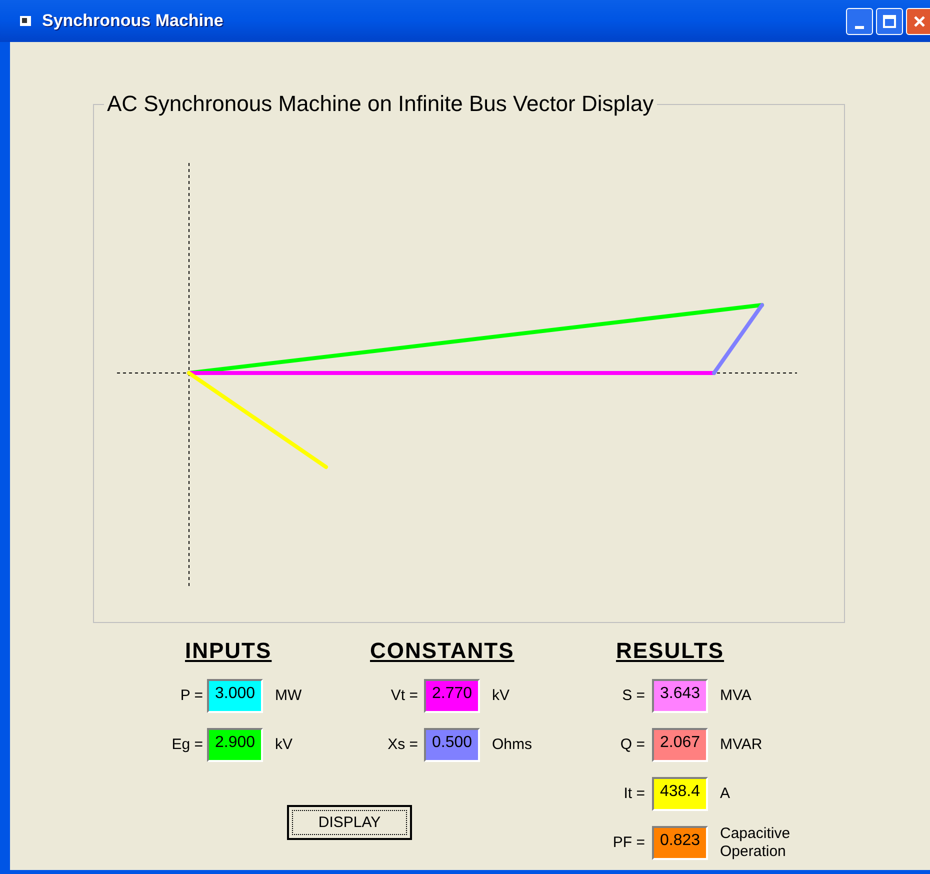 This screenshot has height=874, width=930. What do you see at coordinates (404, 696) in the screenshot?
I see `field-label: Vt =` at bounding box center [404, 696].